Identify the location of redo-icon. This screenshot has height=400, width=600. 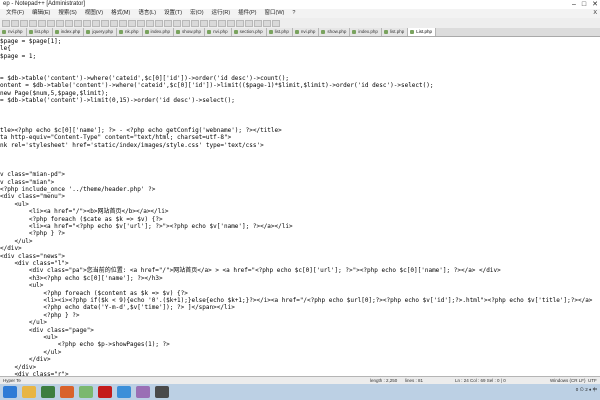
(105, 23).